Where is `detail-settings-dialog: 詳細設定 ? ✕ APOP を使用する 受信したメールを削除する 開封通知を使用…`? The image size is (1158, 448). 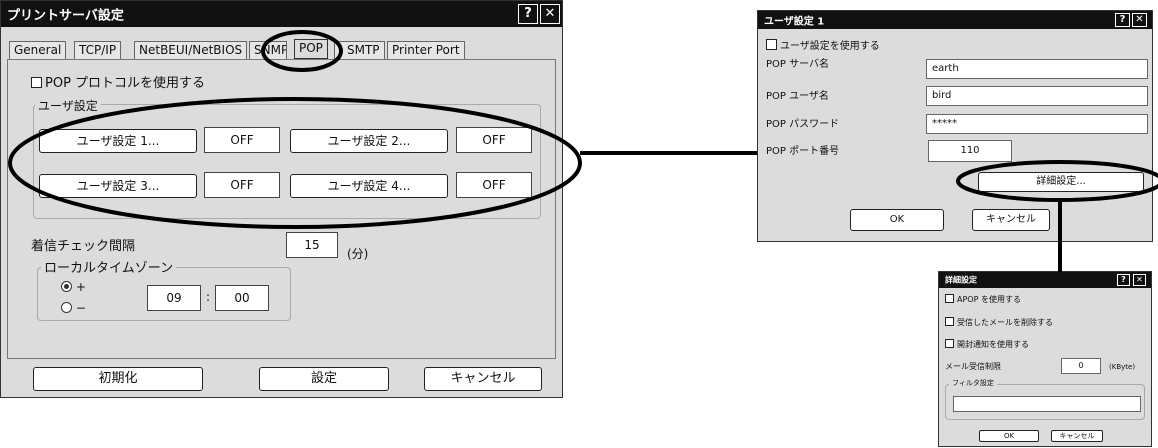 detail-settings-dialog: 詳細設定 ? ✕ APOP を使用する 受信したメールを削除する 開封通知を使用… is located at coordinates (1045, 359).